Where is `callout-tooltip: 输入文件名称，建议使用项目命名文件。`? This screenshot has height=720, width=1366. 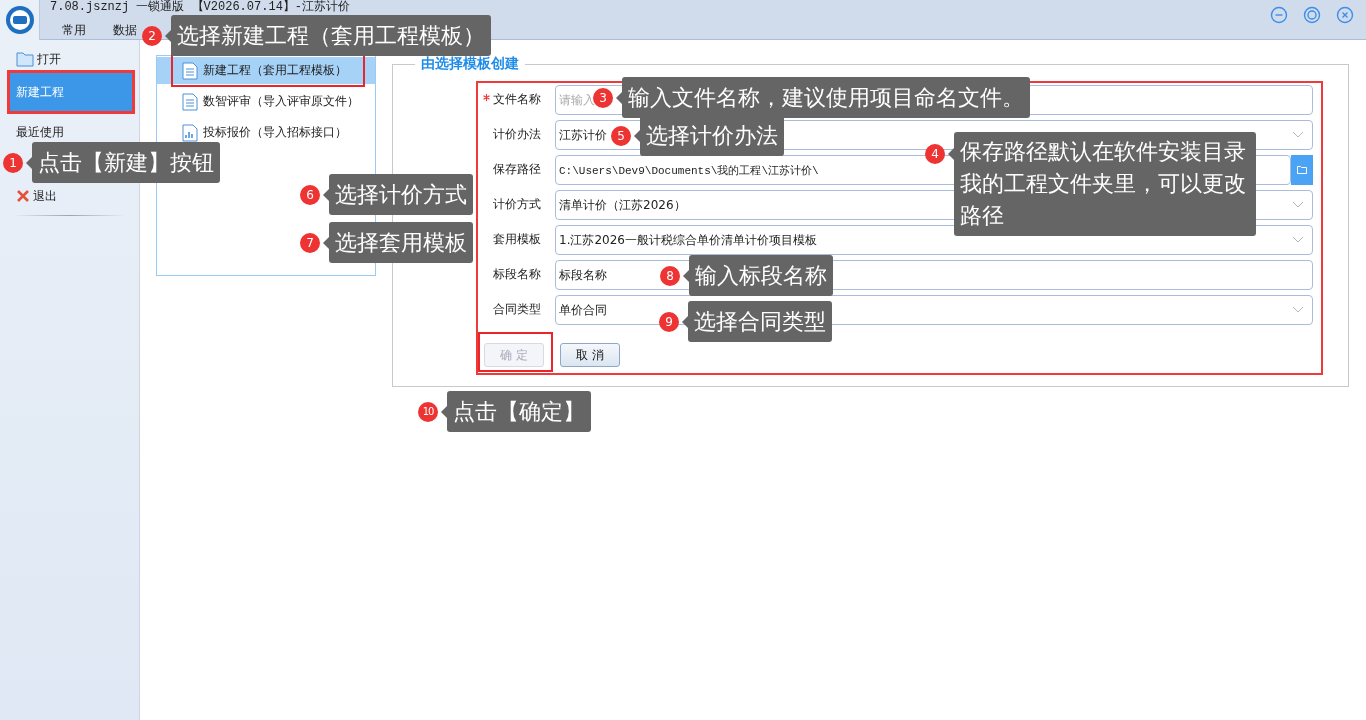
callout-tooltip: 输入文件名称，建议使用项目命名文件。 is located at coordinates (826, 97).